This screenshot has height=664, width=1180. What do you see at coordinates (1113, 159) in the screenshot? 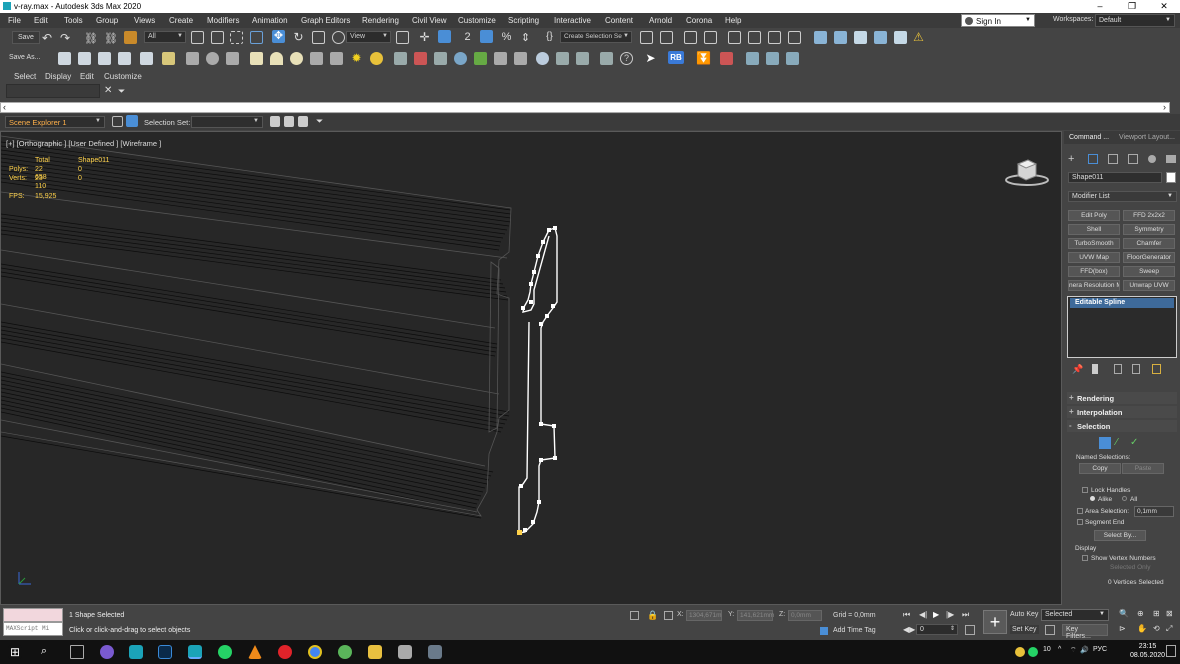
I see `hierarchy-panel-icon` at bounding box center [1113, 159].